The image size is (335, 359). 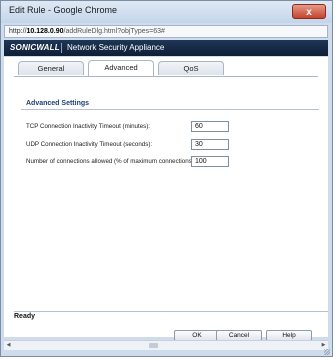 What do you see at coordinates (166, 345) in the screenshot?
I see `horizontal-scrollbar: ◀ ▶` at bounding box center [166, 345].